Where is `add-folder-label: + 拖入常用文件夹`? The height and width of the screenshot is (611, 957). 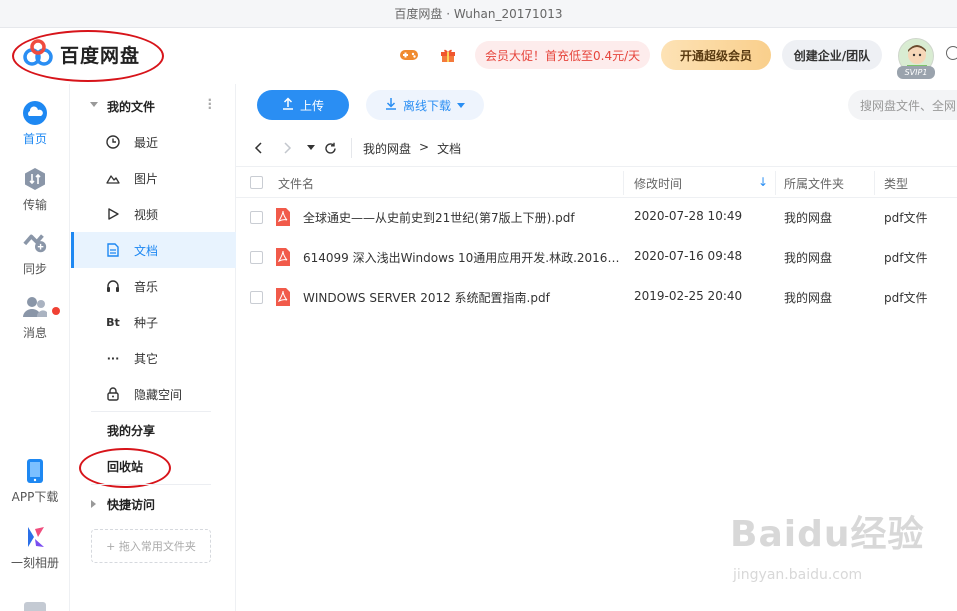
add-folder-label: + 拖入常用文件夹 is located at coordinates (151, 546).